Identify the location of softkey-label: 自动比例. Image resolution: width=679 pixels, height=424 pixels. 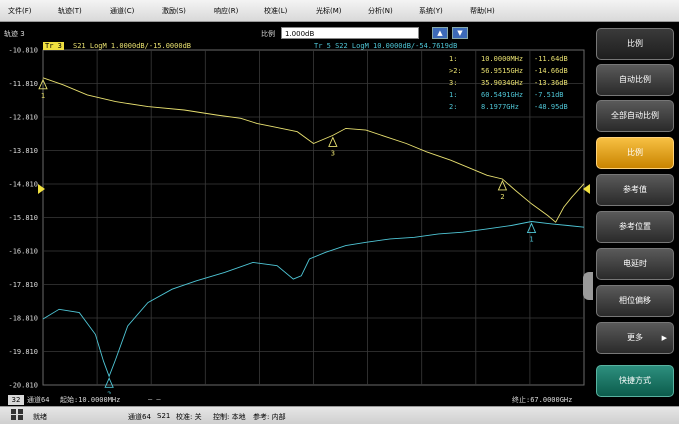
(635, 79).